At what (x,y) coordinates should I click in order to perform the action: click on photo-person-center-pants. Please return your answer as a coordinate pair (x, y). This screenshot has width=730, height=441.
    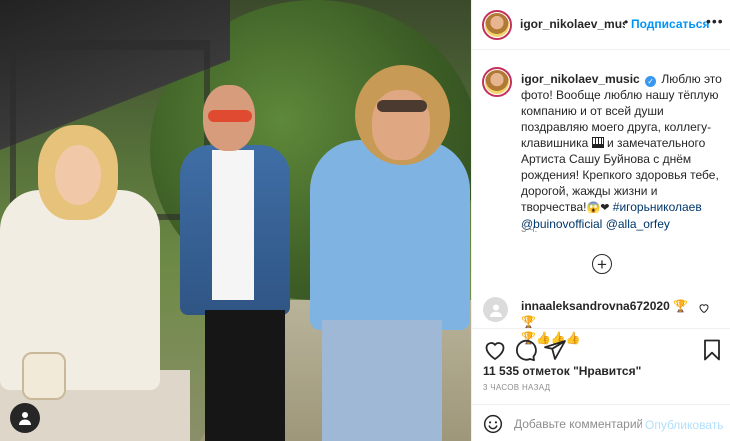
    Looking at the image, I should click on (245, 375).